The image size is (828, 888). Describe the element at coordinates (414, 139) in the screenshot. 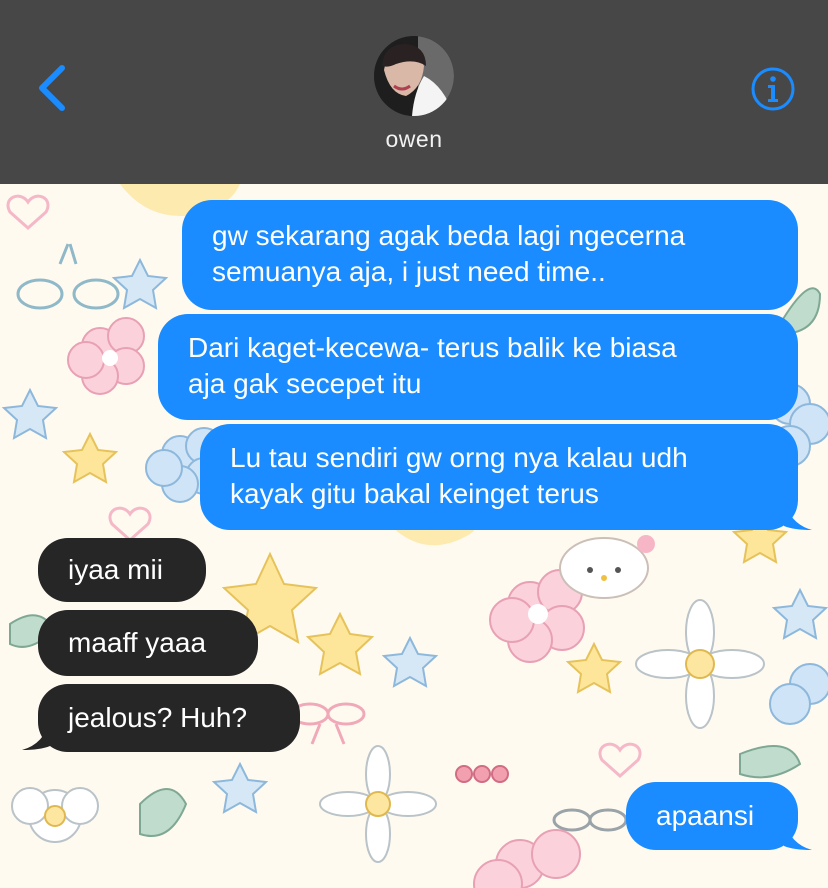

I see `contact-name: owen` at that location.